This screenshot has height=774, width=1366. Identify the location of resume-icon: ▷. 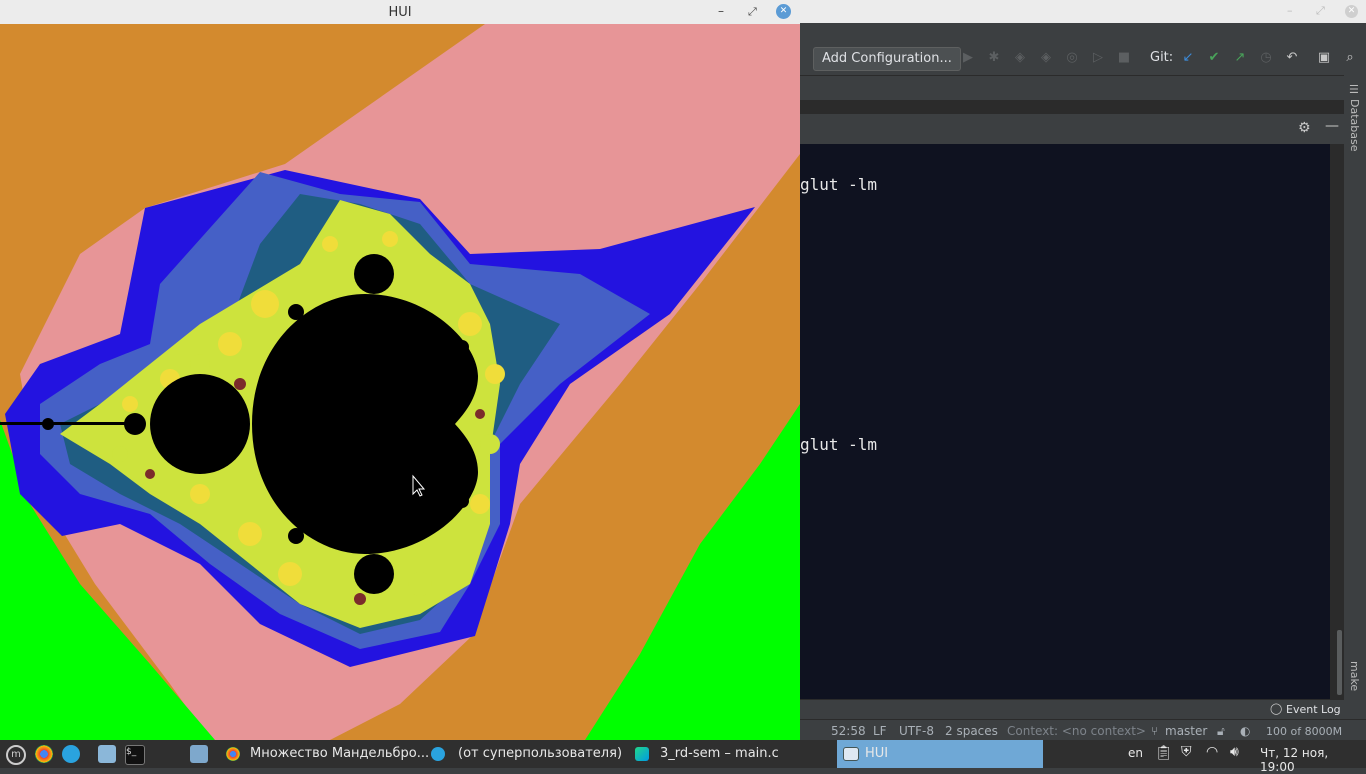
(1098, 58).